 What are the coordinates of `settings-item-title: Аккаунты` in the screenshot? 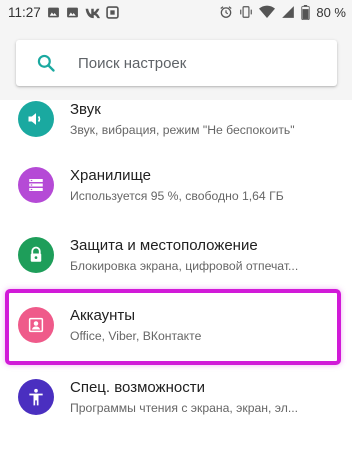 It's located at (103, 315).